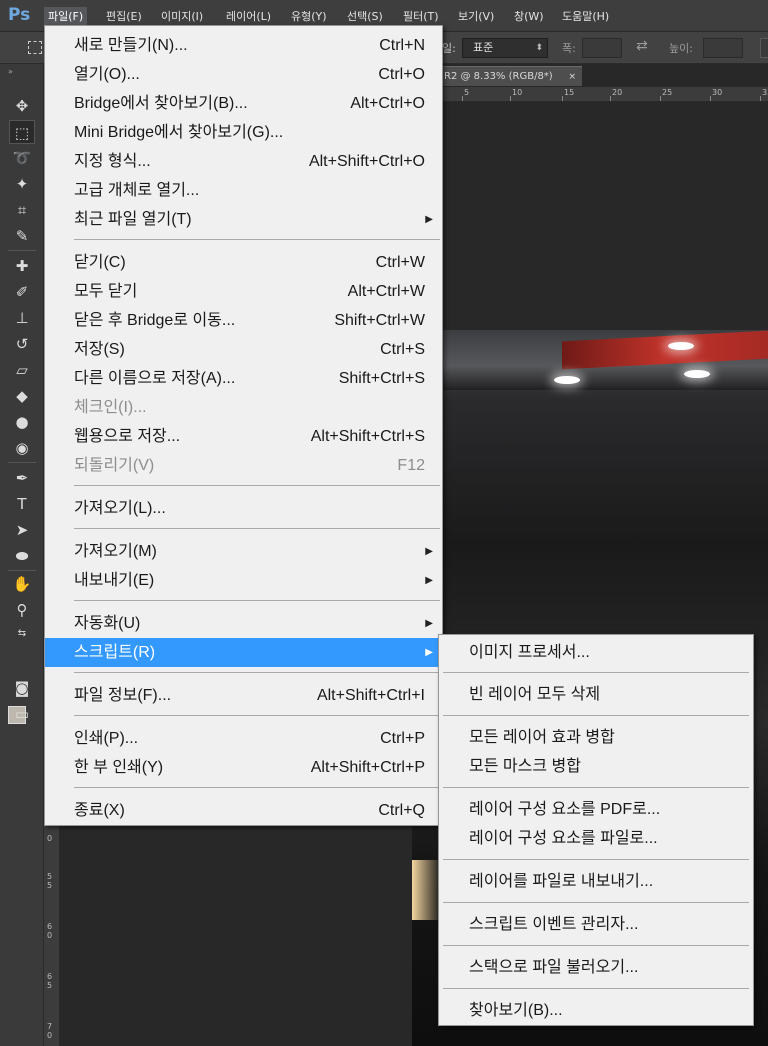  What do you see at coordinates (505, 48) in the screenshot?
I see `style-select: 표준 ⬍` at bounding box center [505, 48].